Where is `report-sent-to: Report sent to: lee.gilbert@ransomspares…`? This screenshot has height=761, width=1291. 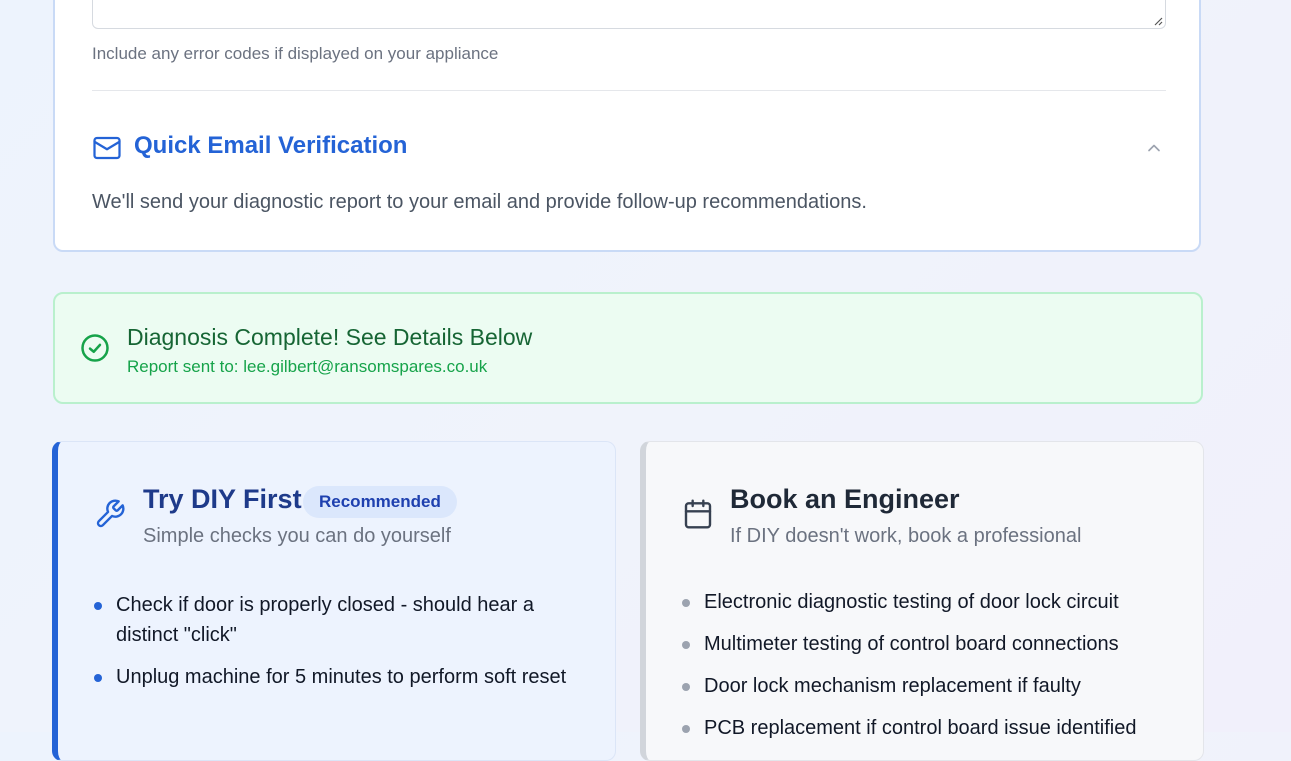
report-sent-to: Report sent to: lee.gilbert@ransomspares… is located at coordinates (307, 366).